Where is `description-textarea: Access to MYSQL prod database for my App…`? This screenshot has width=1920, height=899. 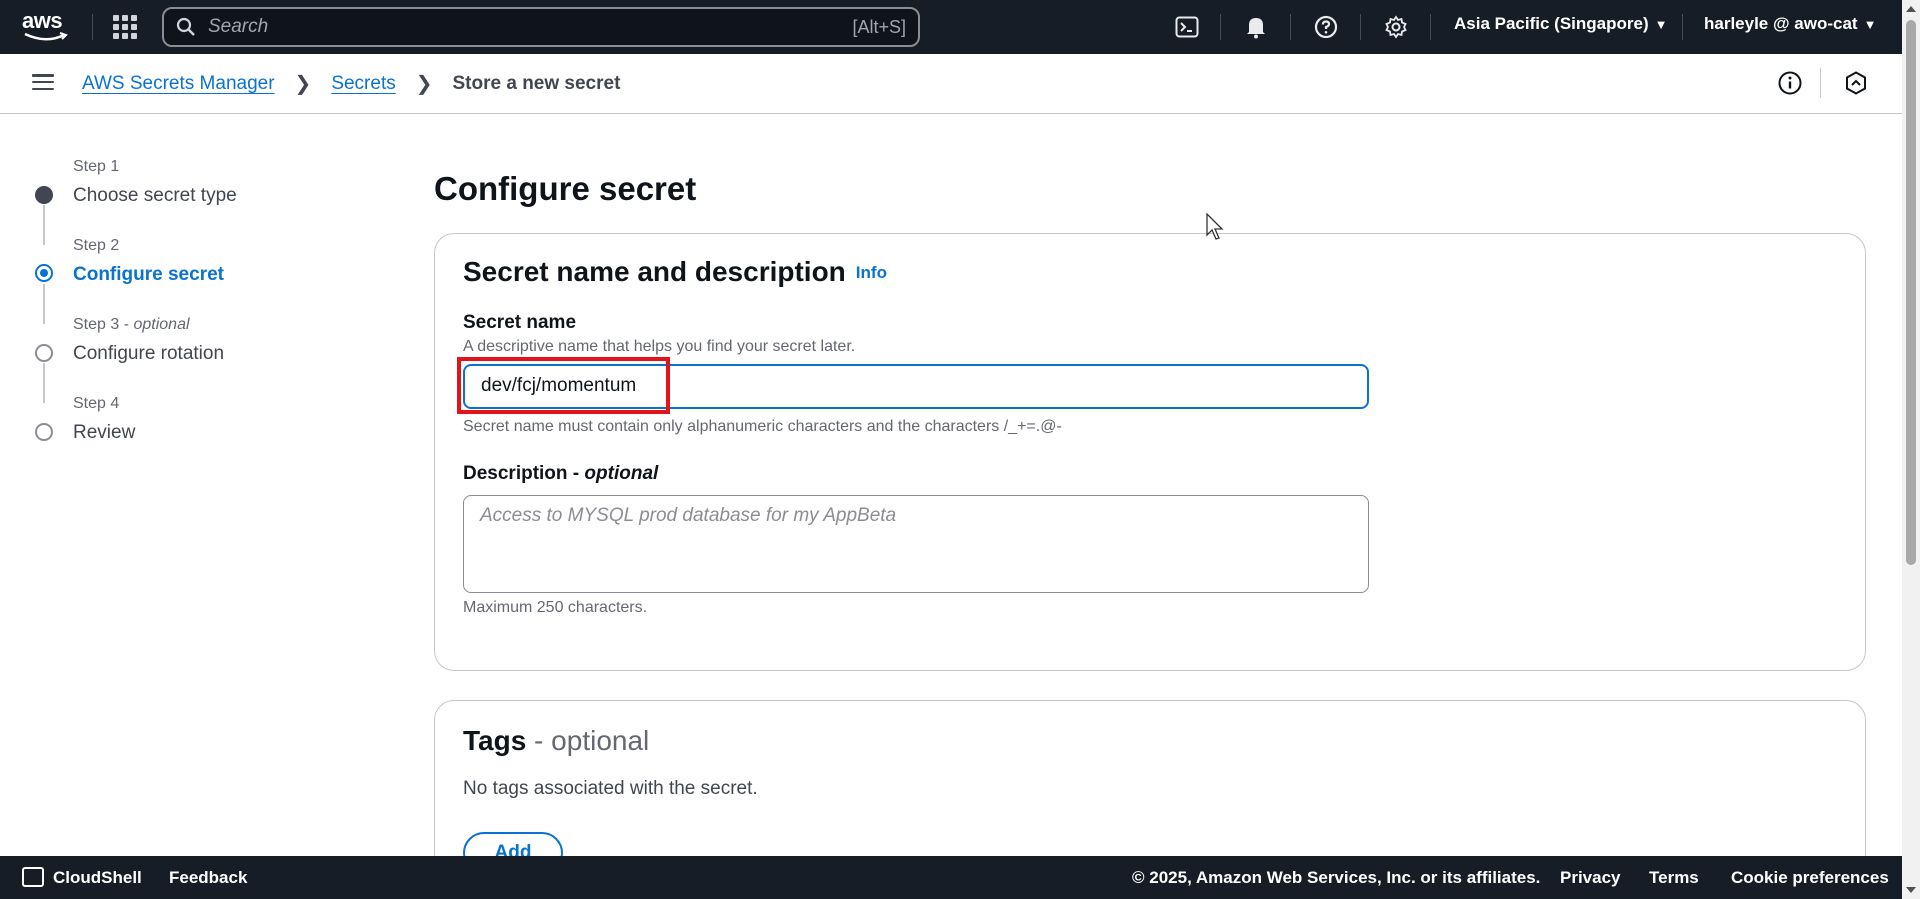 description-textarea: Access to MYSQL prod database for my App… is located at coordinates (916, 544).